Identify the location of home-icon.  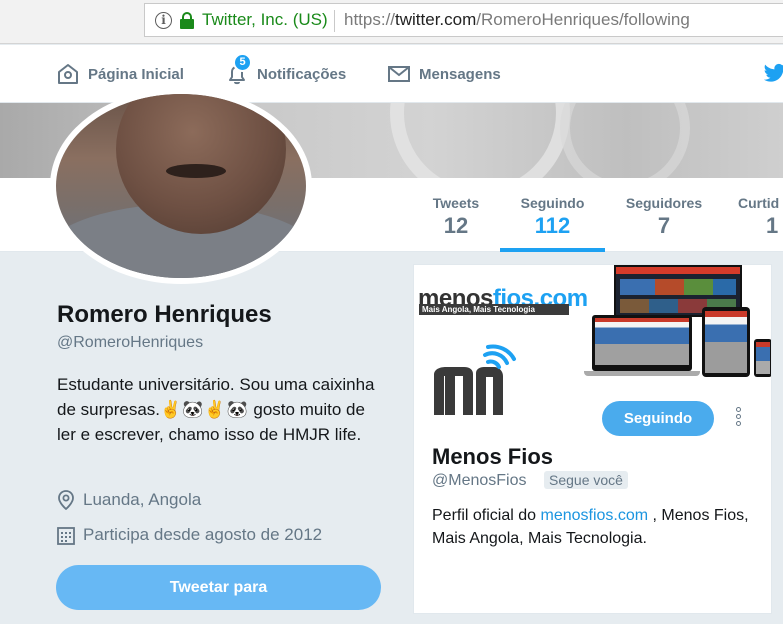
(68, 74).